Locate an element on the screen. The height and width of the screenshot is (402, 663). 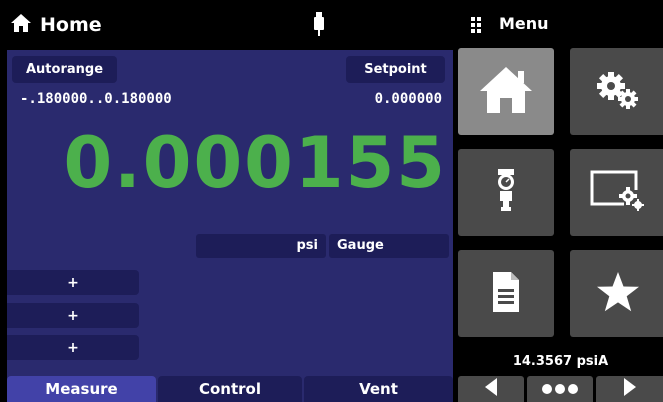
mode-selector: Gauge is located at coordinates (389, 246).